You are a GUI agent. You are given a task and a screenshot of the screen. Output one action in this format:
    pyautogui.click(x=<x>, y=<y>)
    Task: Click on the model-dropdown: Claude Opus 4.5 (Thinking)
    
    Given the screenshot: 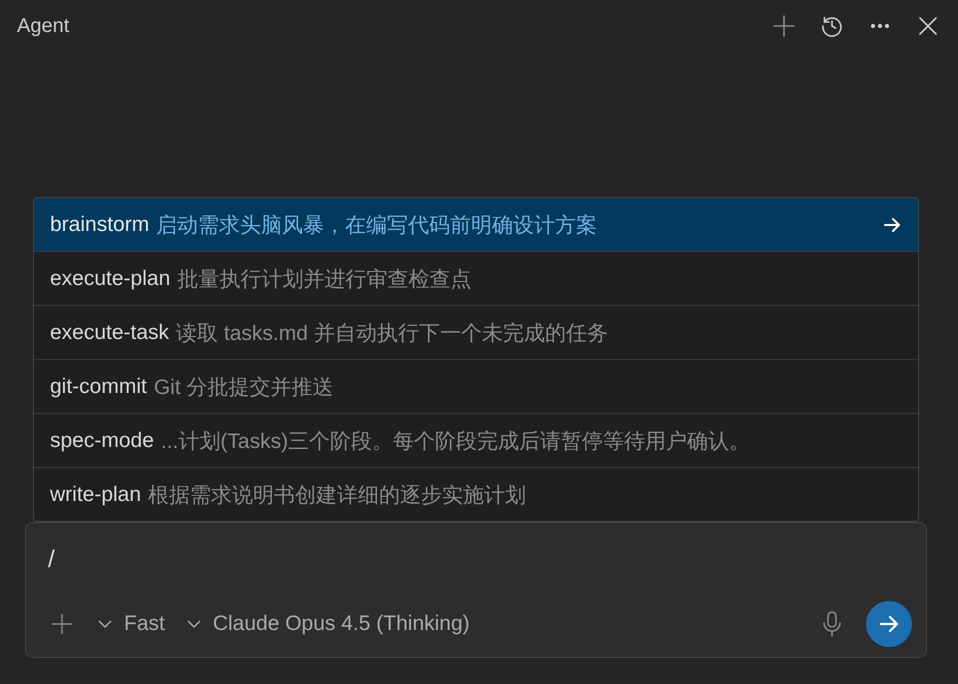 What is the action you would take?
    pyautogui.click(x=327, y=624)
    